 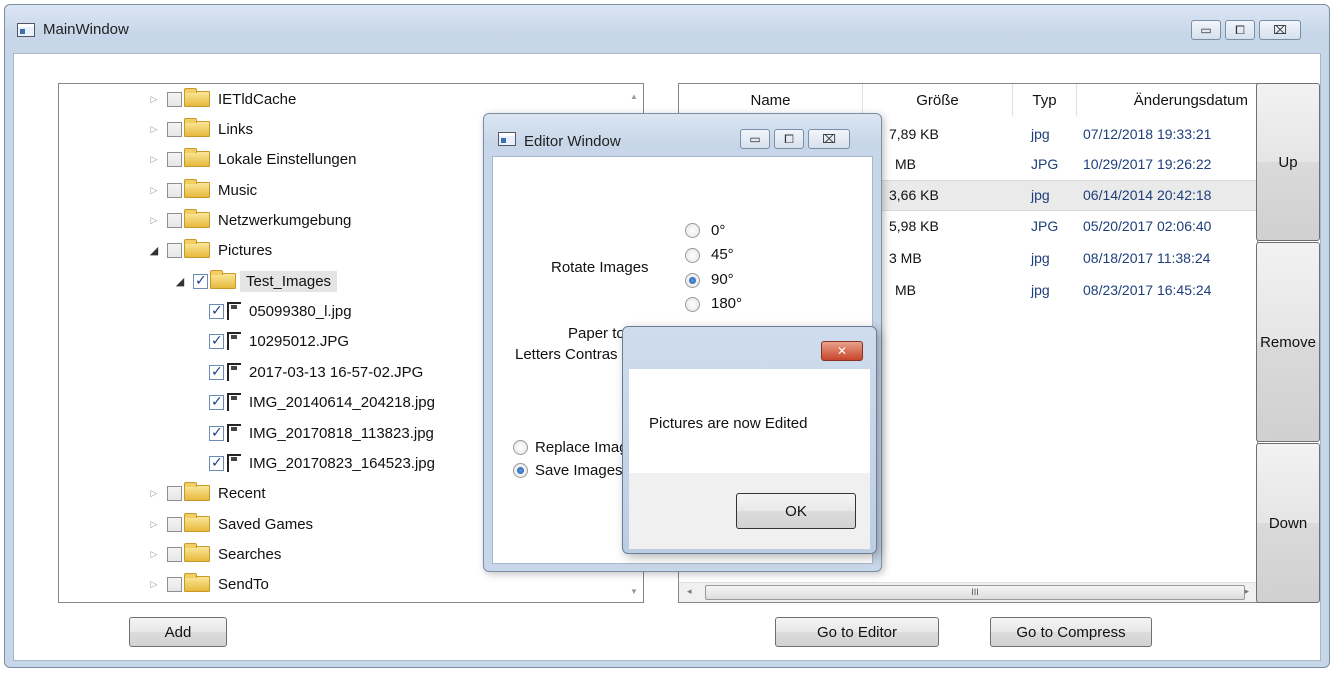 I want to click on up-button: Up, so click(x=1288, y=162).